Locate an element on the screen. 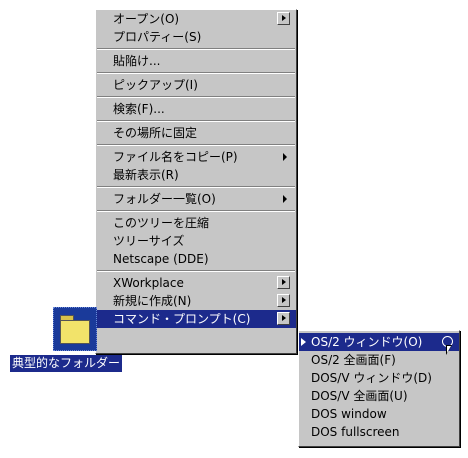 The height and width of the screenshot is (458, 468). submenu-item: OS/2 ウィンドウ(O) is located at coordinates (379, 342).